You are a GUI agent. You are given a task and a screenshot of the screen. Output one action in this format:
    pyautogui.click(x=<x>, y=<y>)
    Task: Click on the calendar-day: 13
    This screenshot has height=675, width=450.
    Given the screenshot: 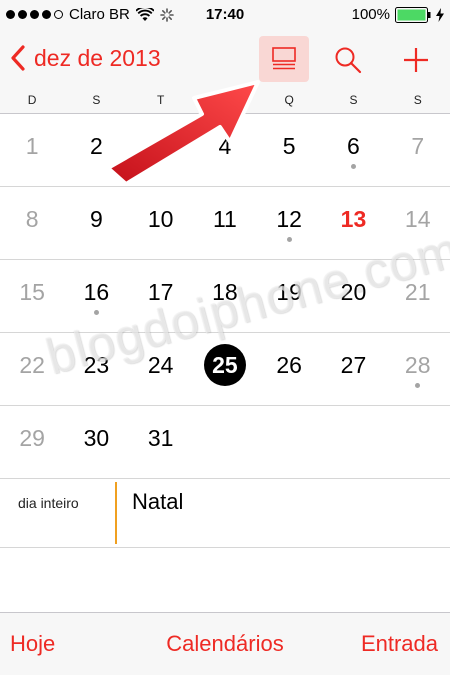 What is the action you would take?
    pyautogui.click(x=353, y=223)
    